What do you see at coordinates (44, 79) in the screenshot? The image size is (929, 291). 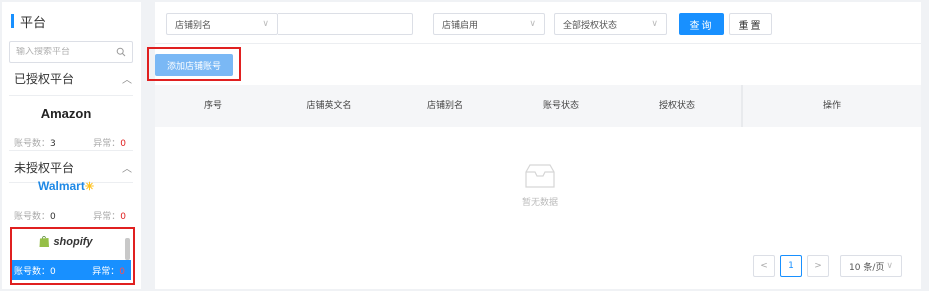 I see `authorized-section-label: 已授权平台` at bounding box center [44, 79].